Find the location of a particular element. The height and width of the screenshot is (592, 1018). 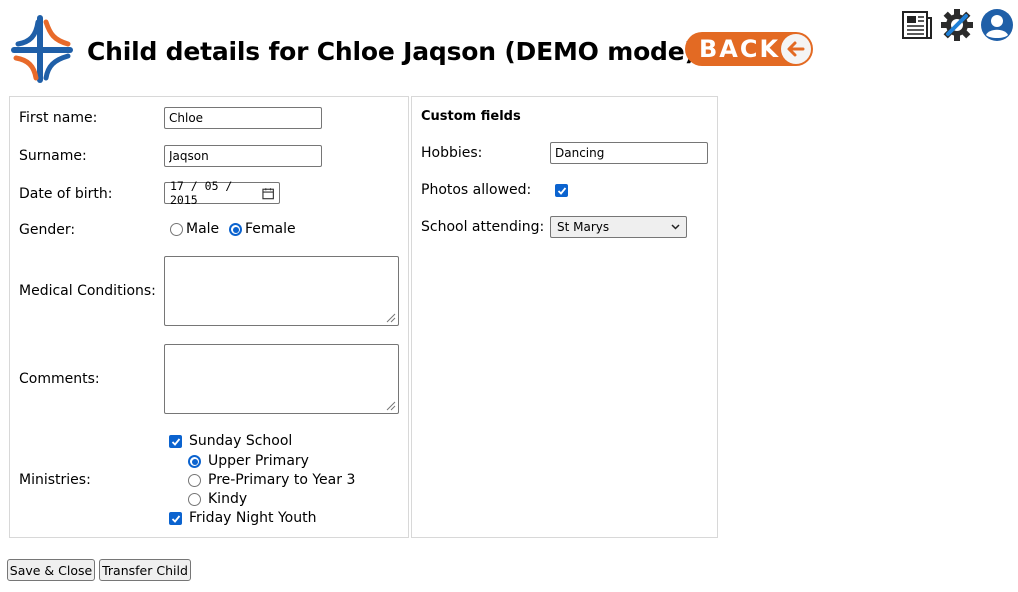

back-button: BACK is located at coordinates (749, 49).